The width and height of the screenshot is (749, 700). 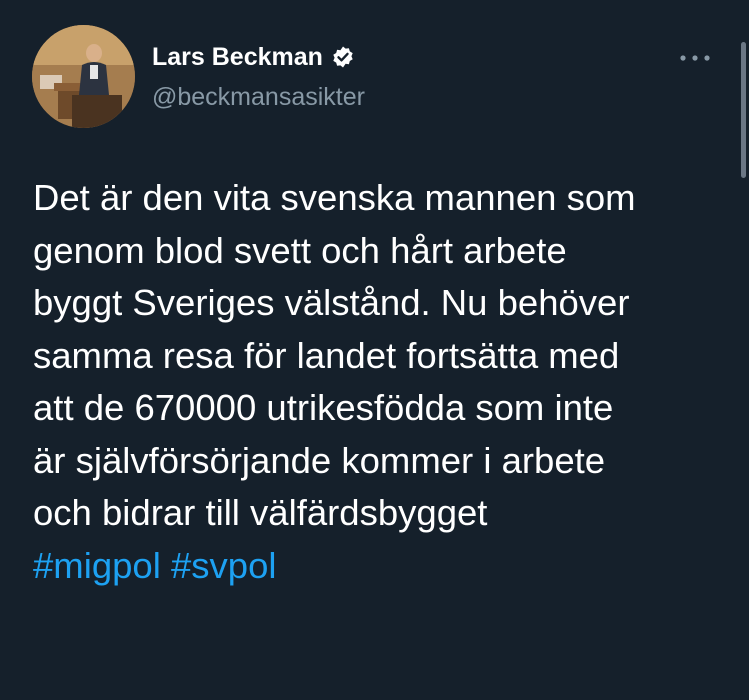 What do you see at coordinates (343, 57) in the screenshot?
I see `verified-badge-icon` at bounding box center [343, 57].